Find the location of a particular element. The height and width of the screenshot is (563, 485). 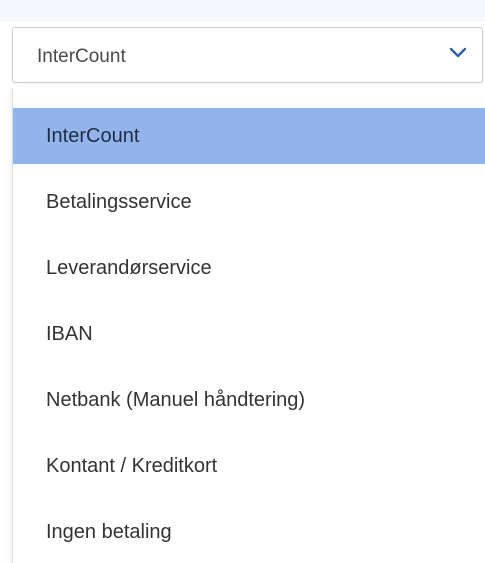

option-label: InterCount is located at coordinates (93, 135).